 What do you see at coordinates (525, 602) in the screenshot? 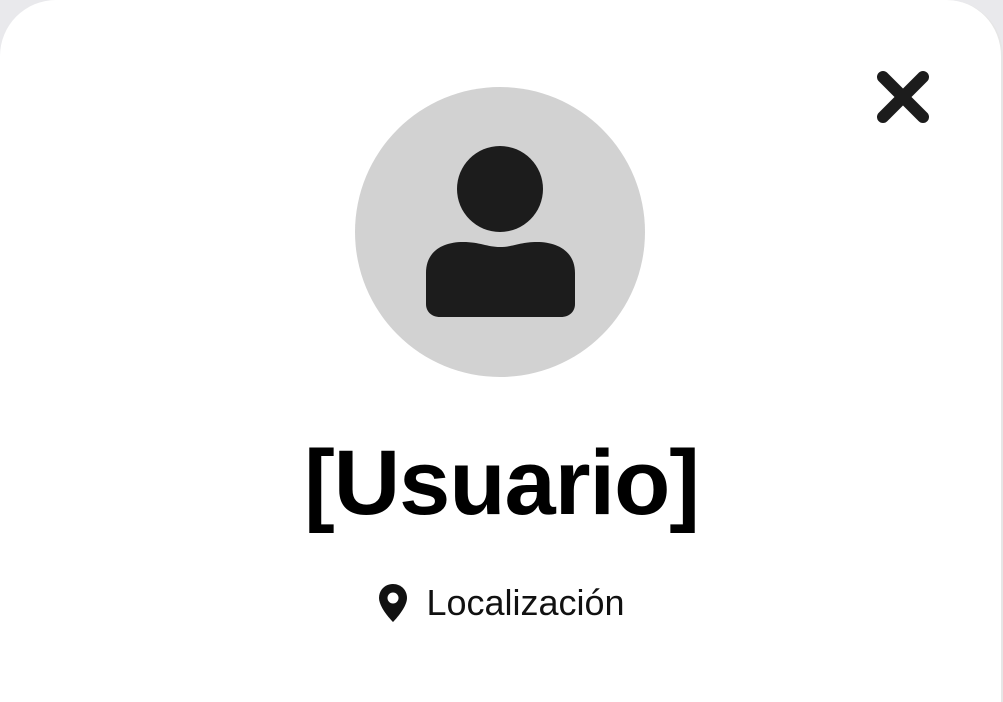
I see `location-label: Localización` at bounding box center [525, 602].